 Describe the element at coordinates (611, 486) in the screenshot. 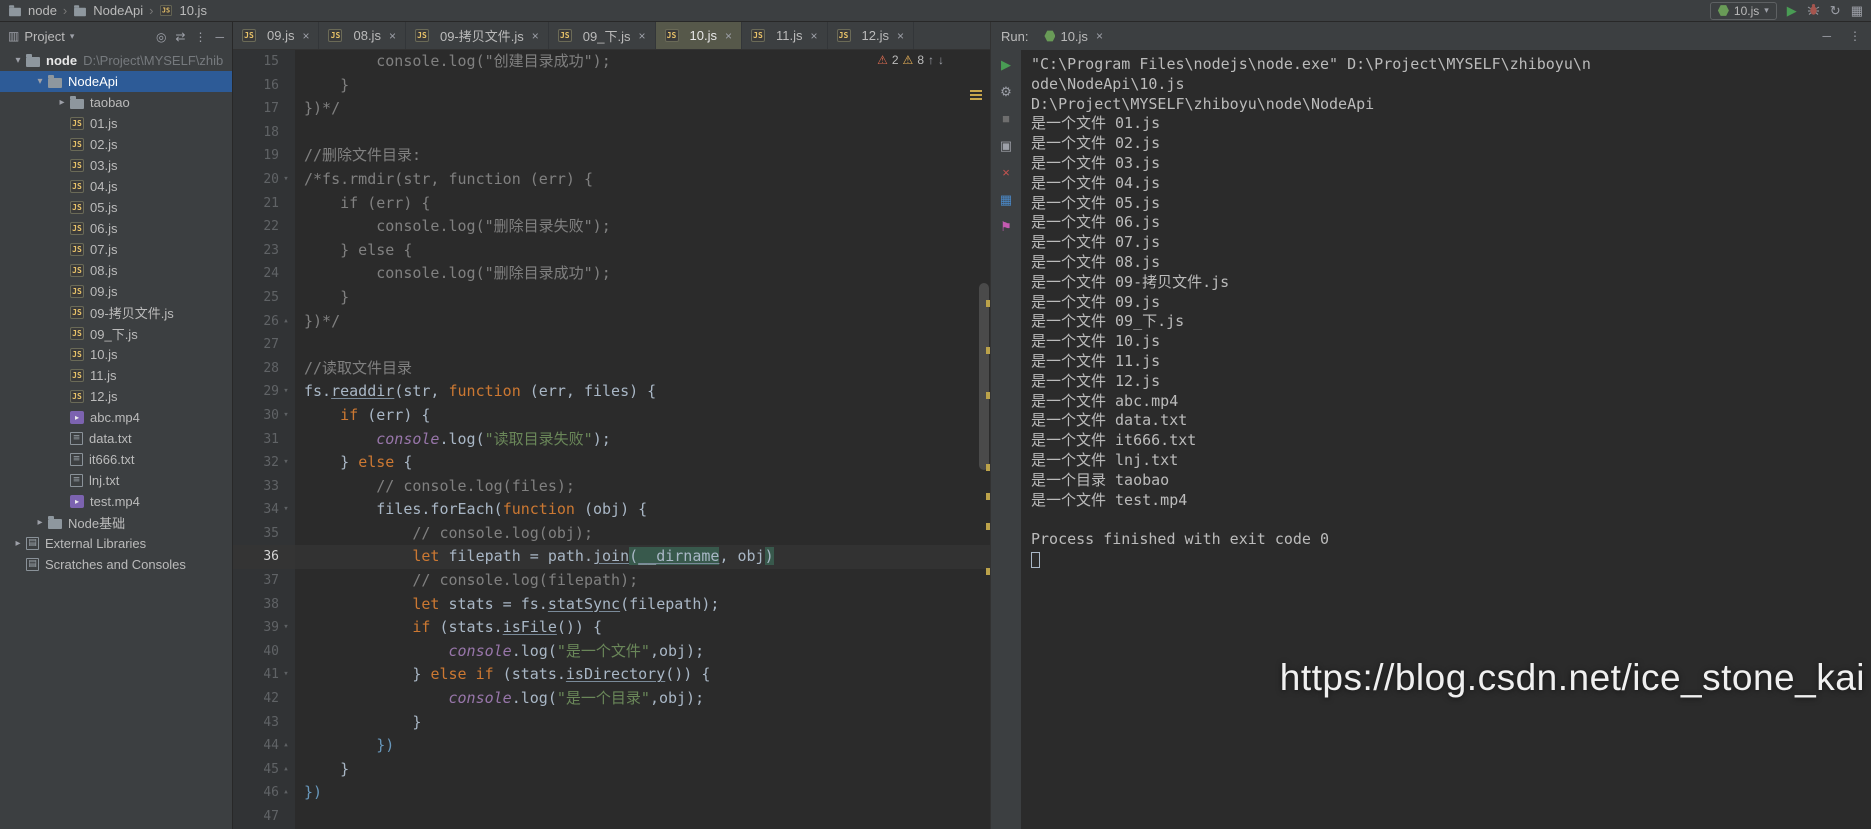

I see `code-line-33: 33 // console.log(files);` at that location.